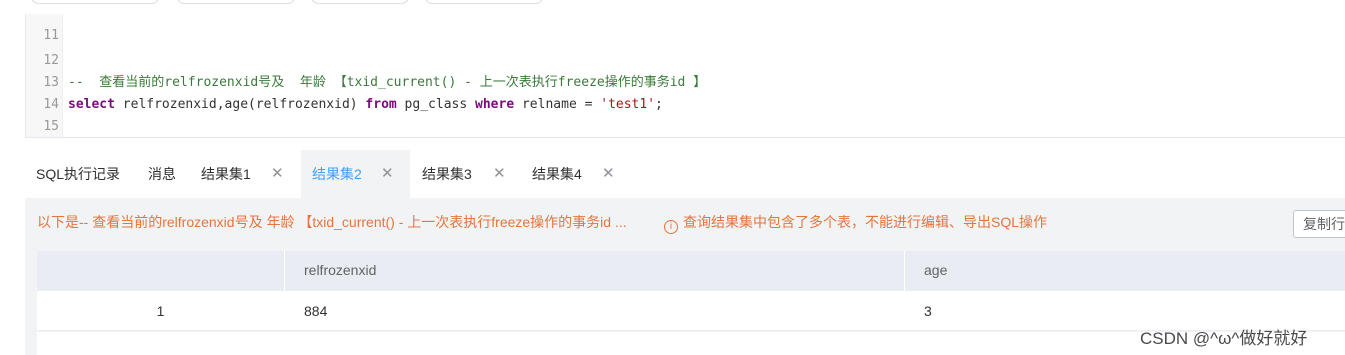 Image resolution: width=1345 pixels, height=355 pixels. I want to click on warning-text: 查询结果集中包含了多个表，不能进行编辑、导出SQL操作, so click(865, 222).